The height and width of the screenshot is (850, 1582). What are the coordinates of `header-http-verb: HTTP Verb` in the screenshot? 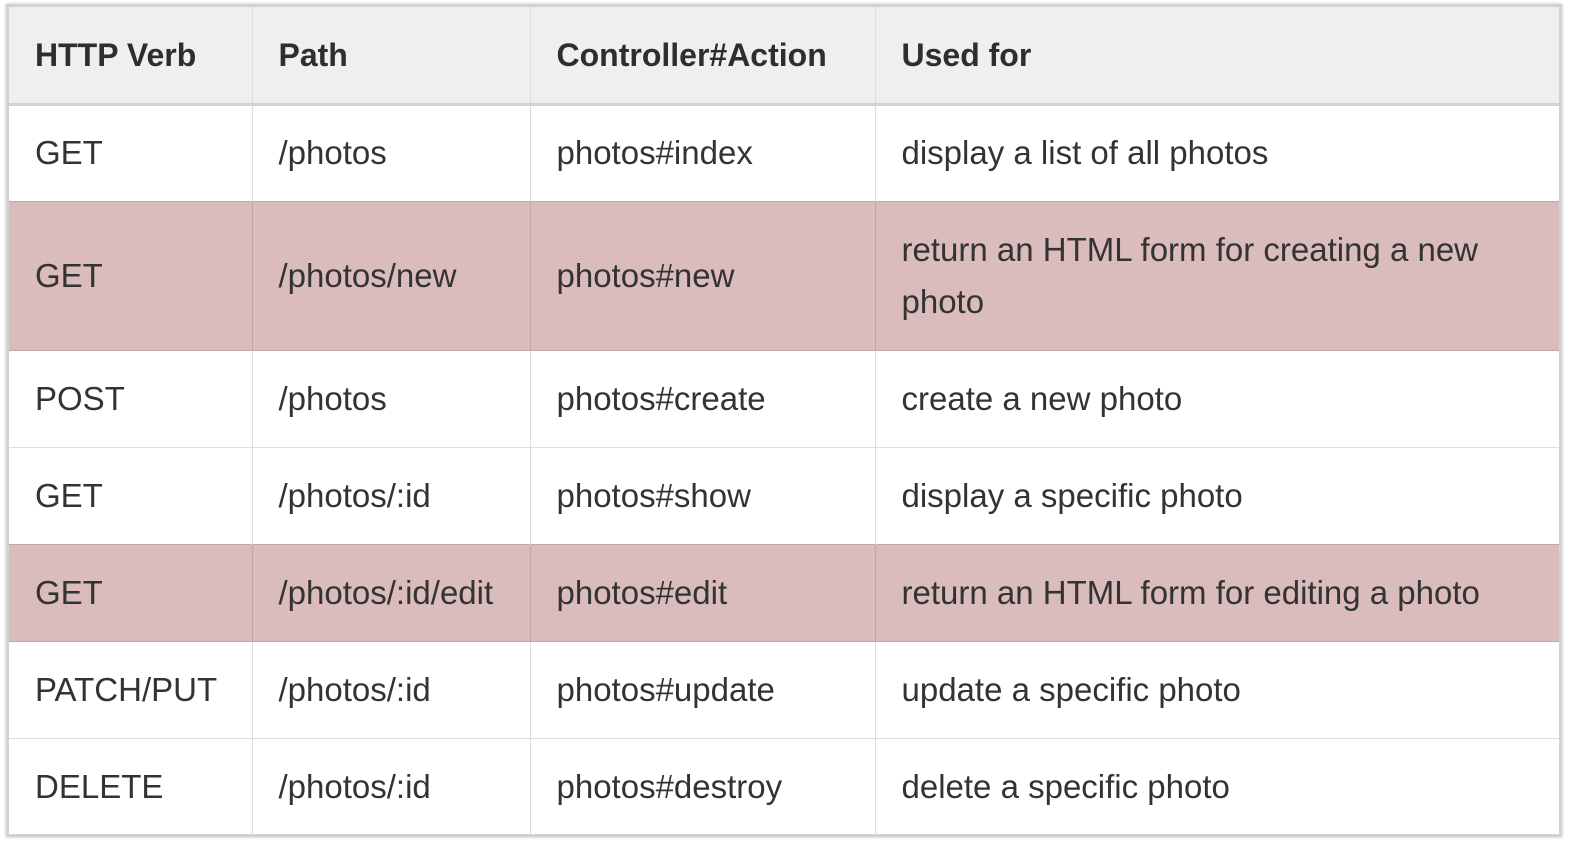 It's located at (131, 56).